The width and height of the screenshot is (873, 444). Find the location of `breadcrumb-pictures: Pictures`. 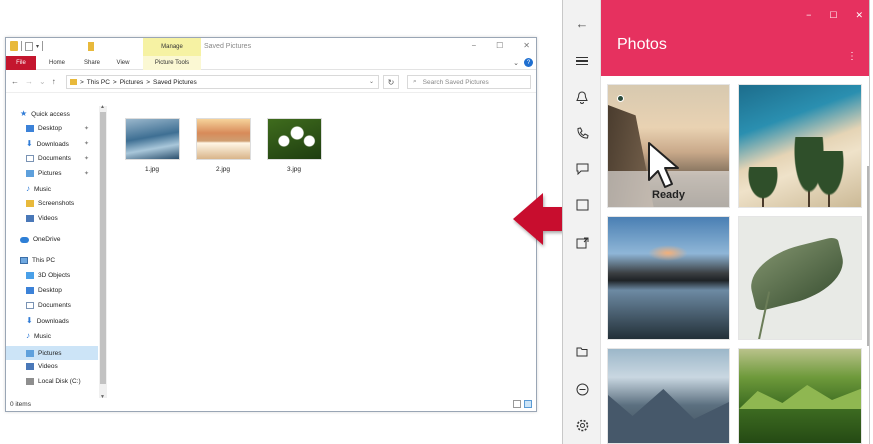

breadcrumb-pictures: Pictures is located at coordinates (131, 82).